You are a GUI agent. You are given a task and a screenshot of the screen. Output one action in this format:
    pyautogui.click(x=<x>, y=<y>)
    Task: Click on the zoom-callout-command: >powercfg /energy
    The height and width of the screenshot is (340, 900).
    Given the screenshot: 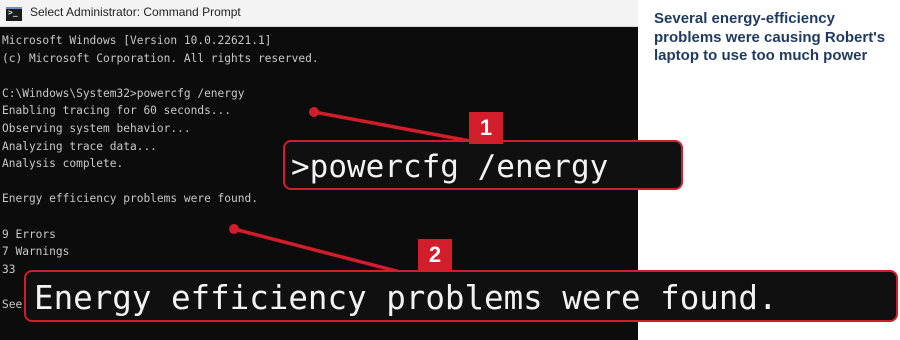 What is the action you would take?
    pyautogui.click(x=483, y=165)
    